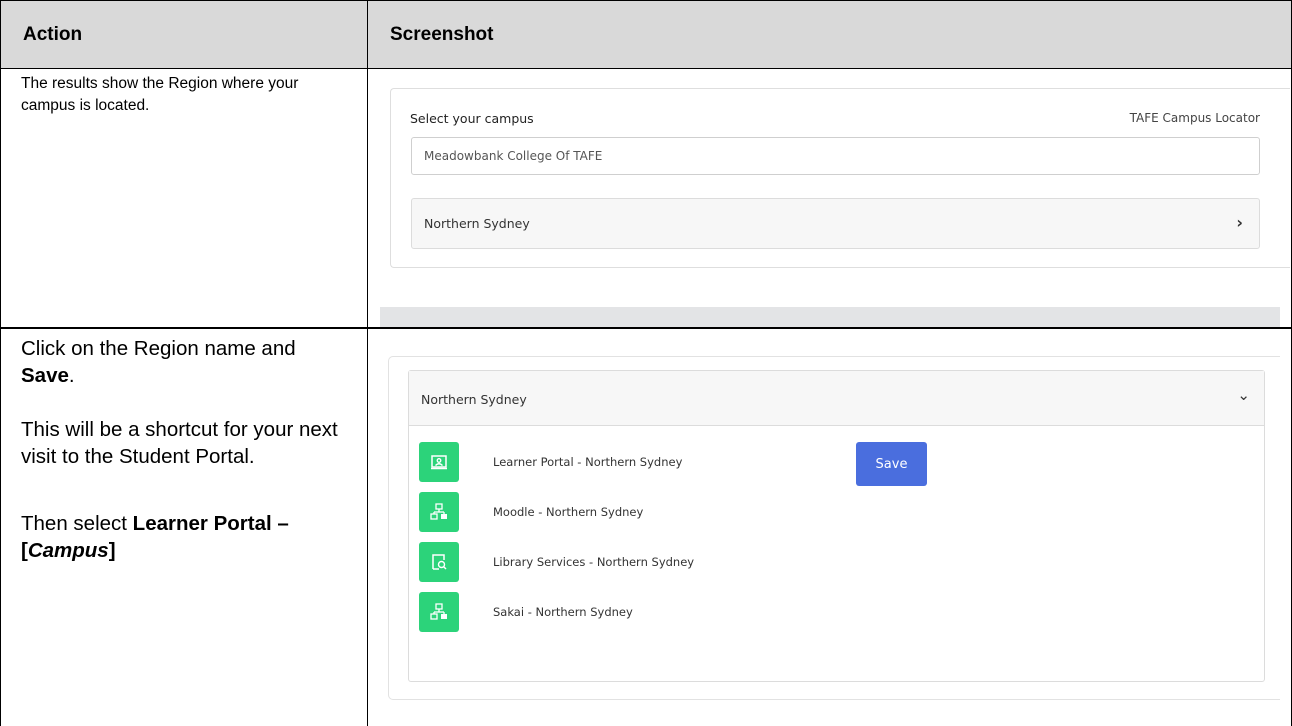 Image resolution: width=1292 pixels, height=726 pixels. I want to click on table-border-left, so click(0, 363).